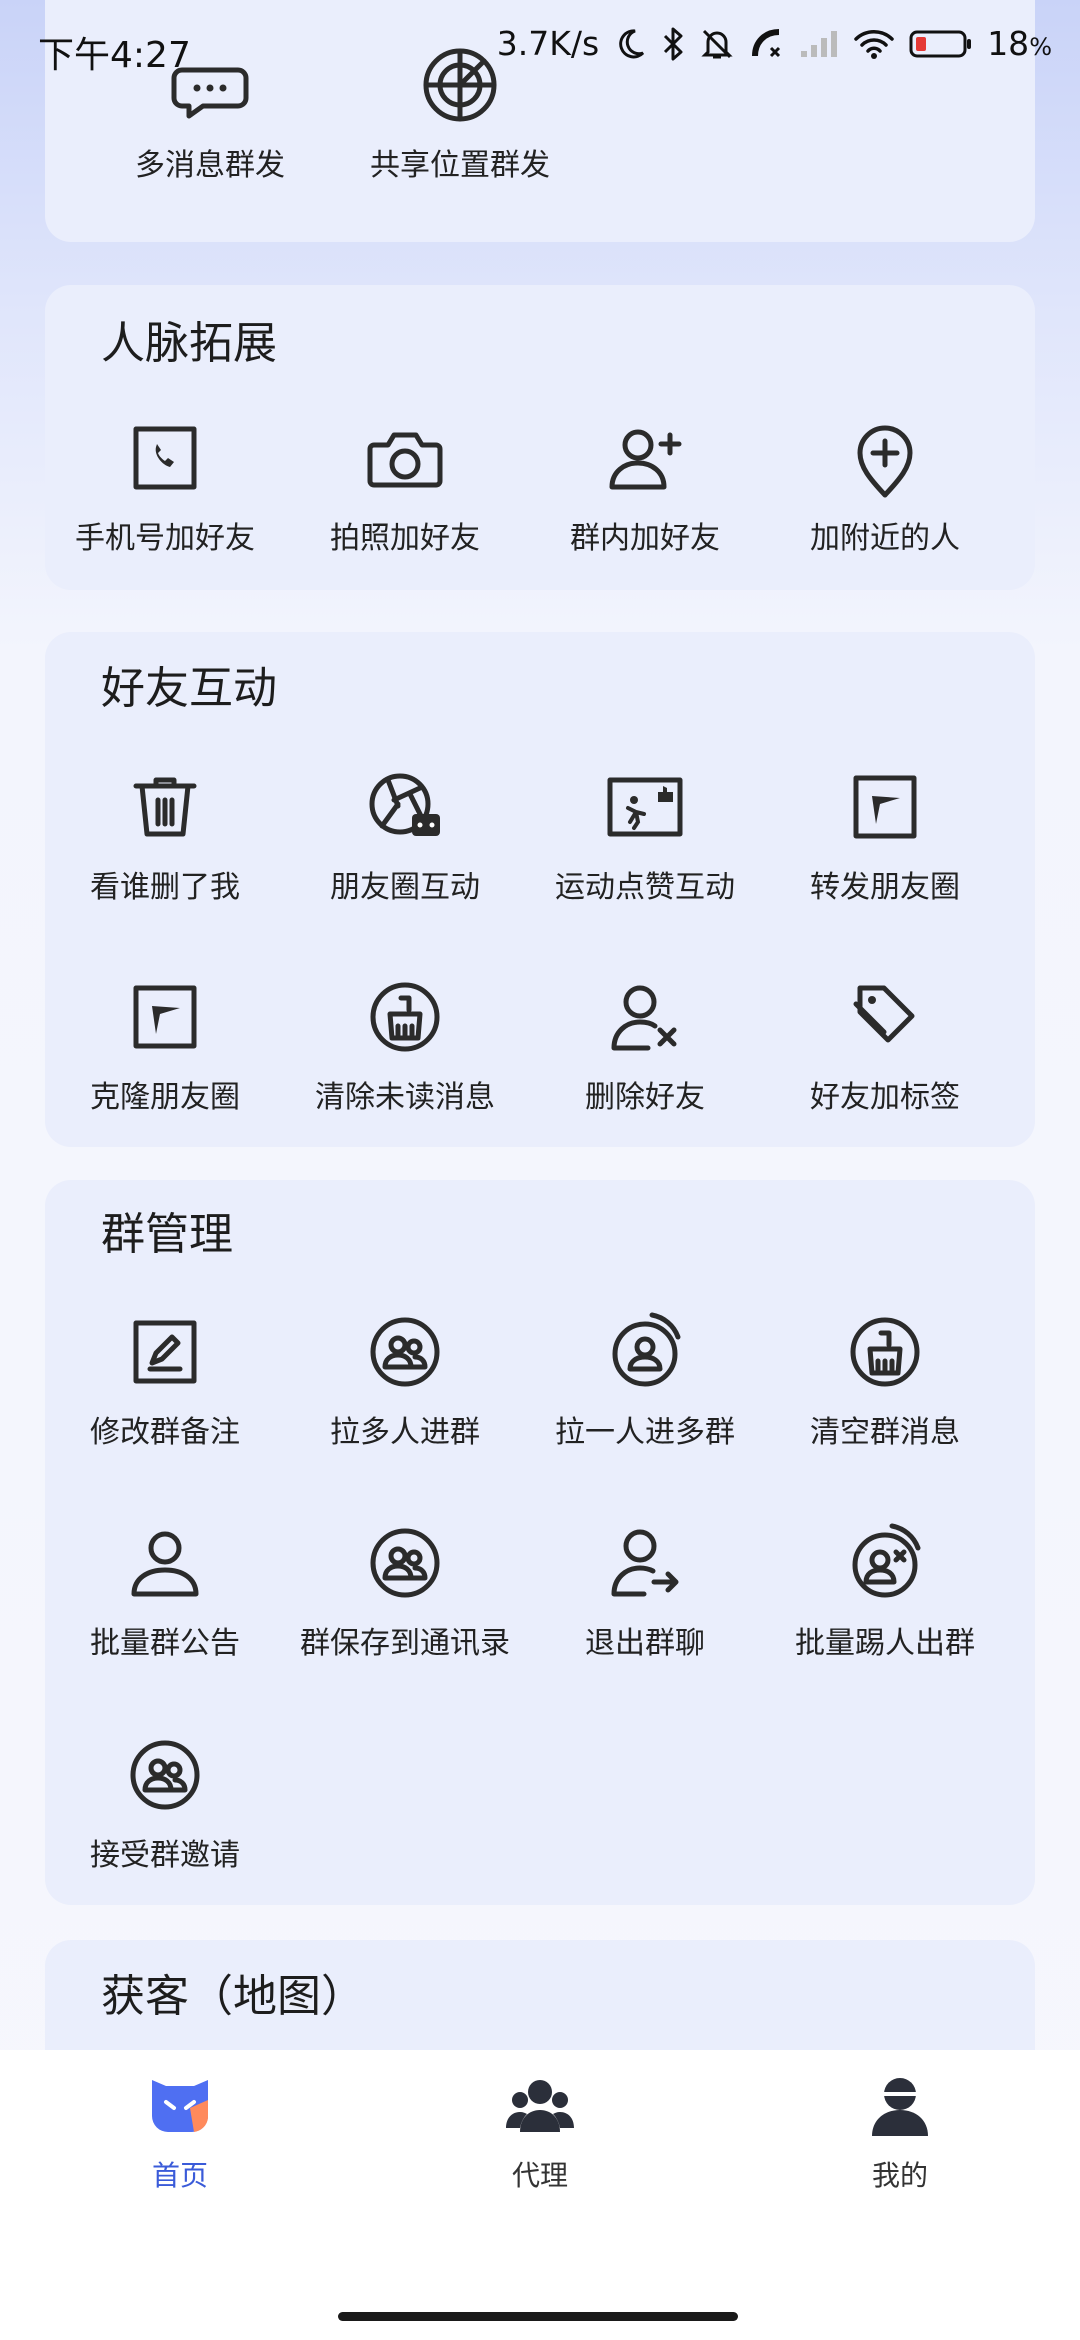 Image resolution: width=1080 pixels, height=2340 pixels. I want to click on home-indicator, so click(538, 2316).